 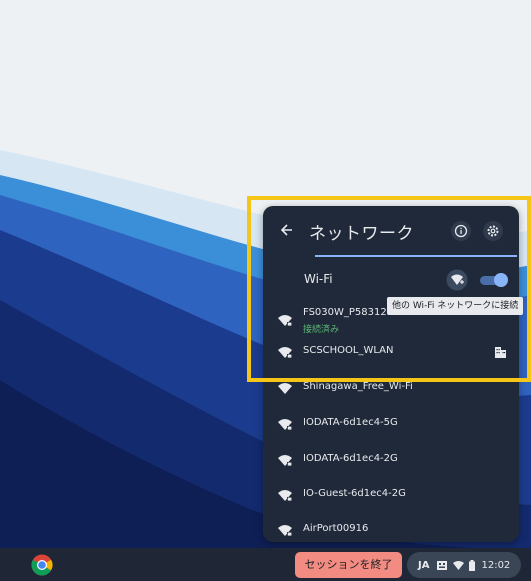 I want to click on network-name: AirPort00916, so click(x=336, y=528).